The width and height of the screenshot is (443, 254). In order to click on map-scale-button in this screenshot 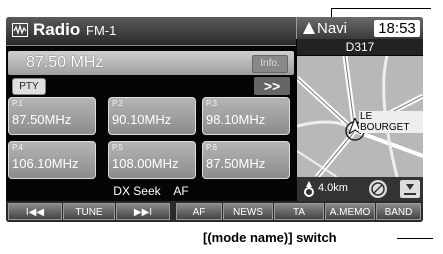, I will do `click(378, 189)`.